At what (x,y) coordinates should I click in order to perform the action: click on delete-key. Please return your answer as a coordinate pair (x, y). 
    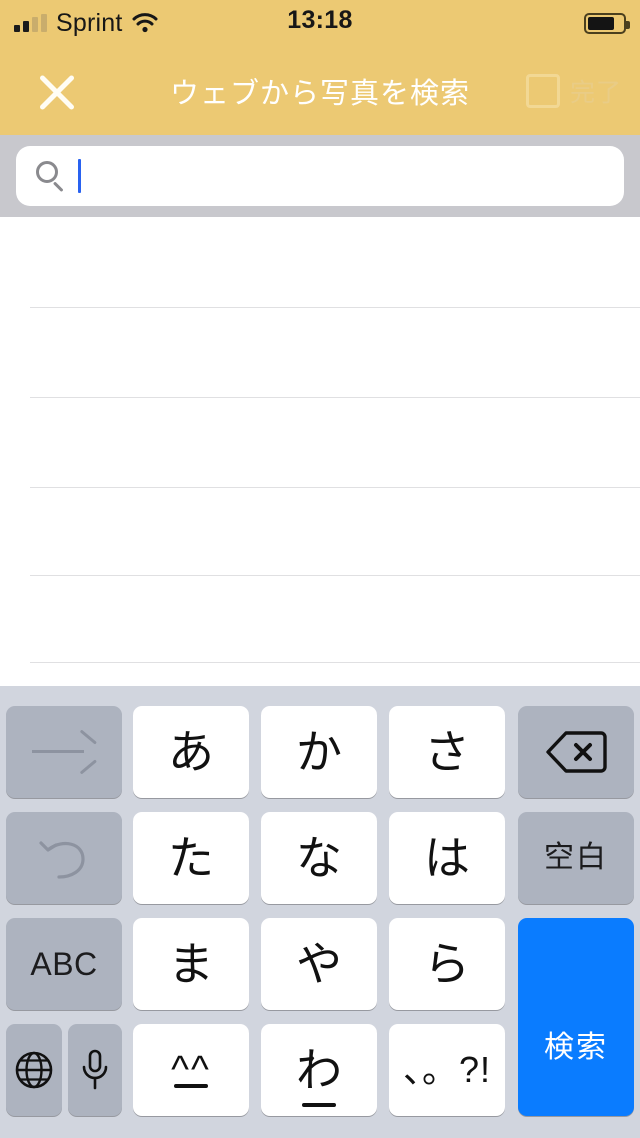
    Looking at the image, I should click on (576, 752).